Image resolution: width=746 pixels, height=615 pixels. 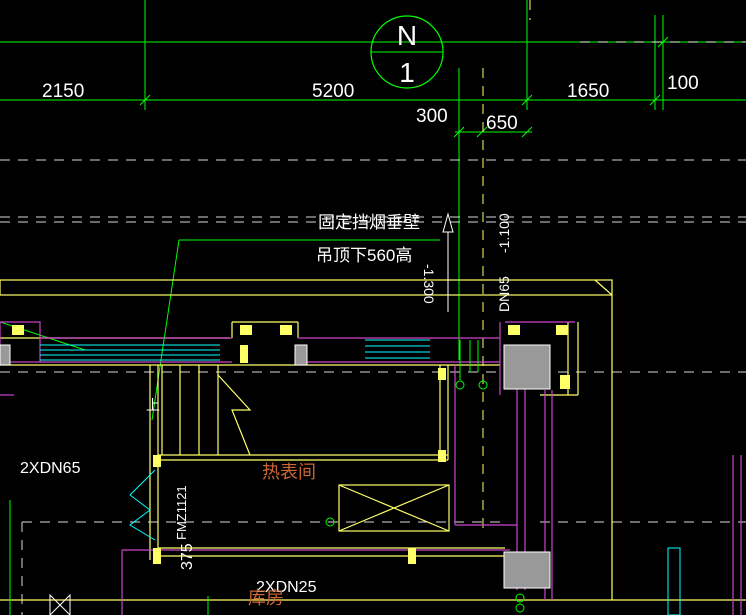 What do you see at coordinates (588, 91) in the screenshot?
I see `dim-1650: 1650` at bounding box center [588, 91].